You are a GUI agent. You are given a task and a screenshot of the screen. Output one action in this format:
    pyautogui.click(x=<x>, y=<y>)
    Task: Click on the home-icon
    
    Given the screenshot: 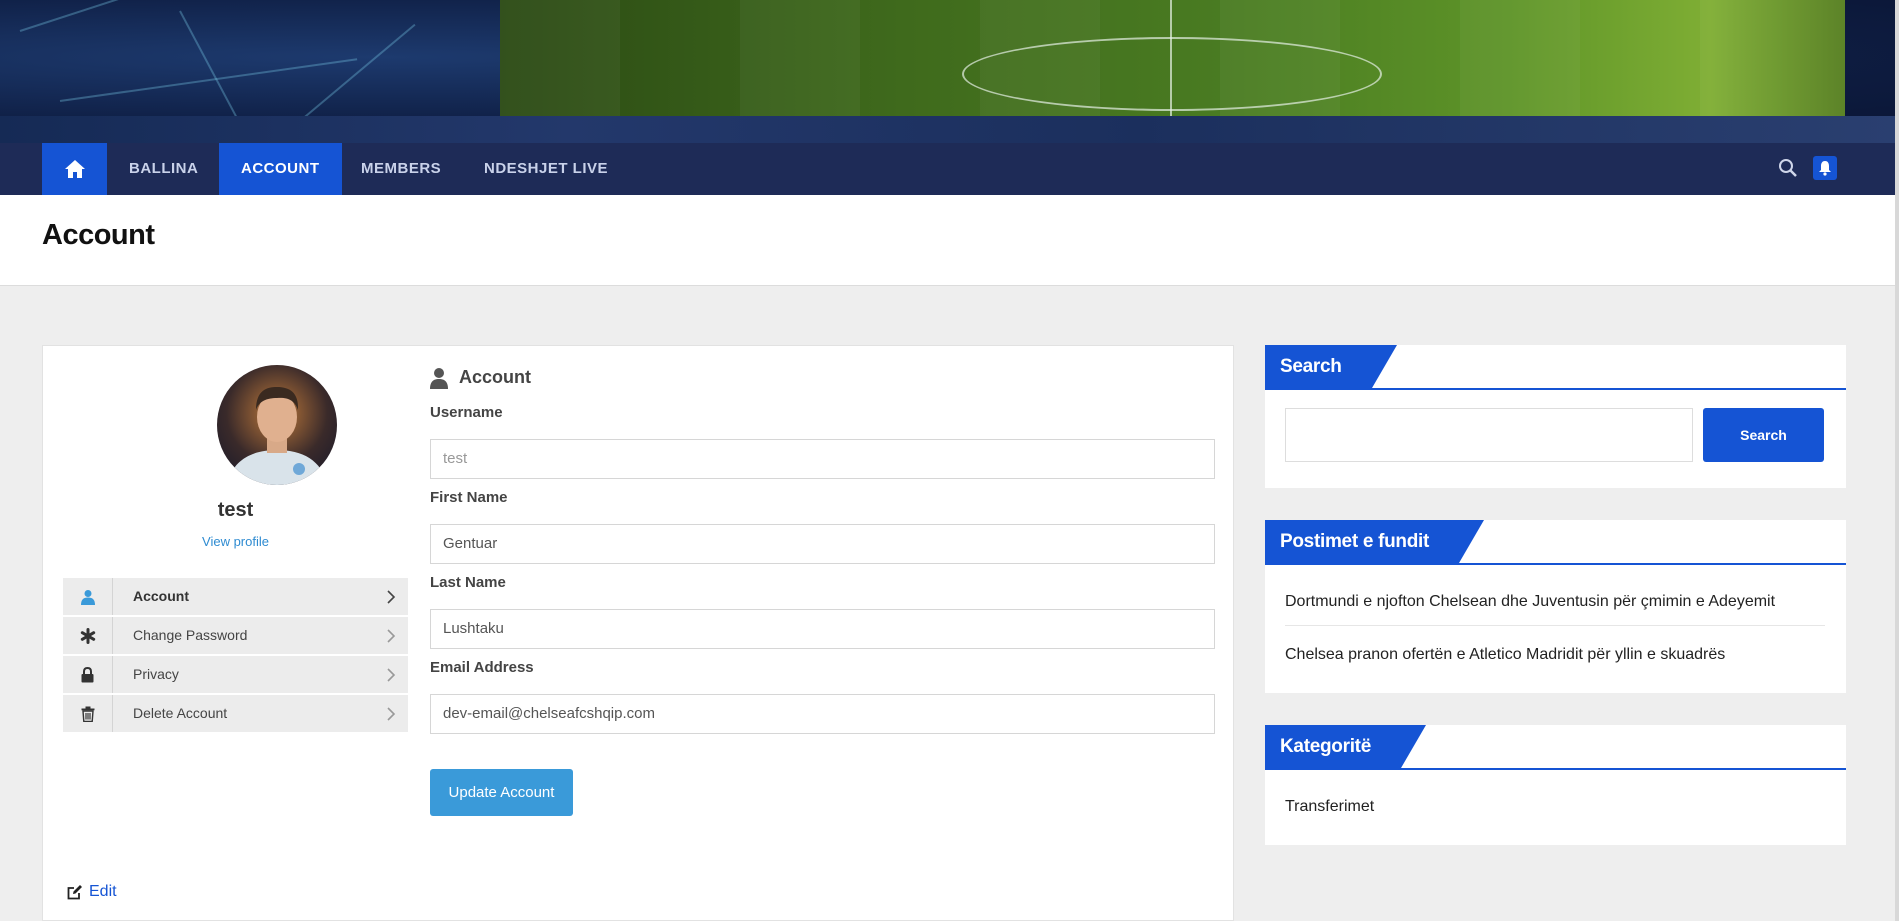 What is the action you would take?
    pyautogui.click(x=74, y=169)
    